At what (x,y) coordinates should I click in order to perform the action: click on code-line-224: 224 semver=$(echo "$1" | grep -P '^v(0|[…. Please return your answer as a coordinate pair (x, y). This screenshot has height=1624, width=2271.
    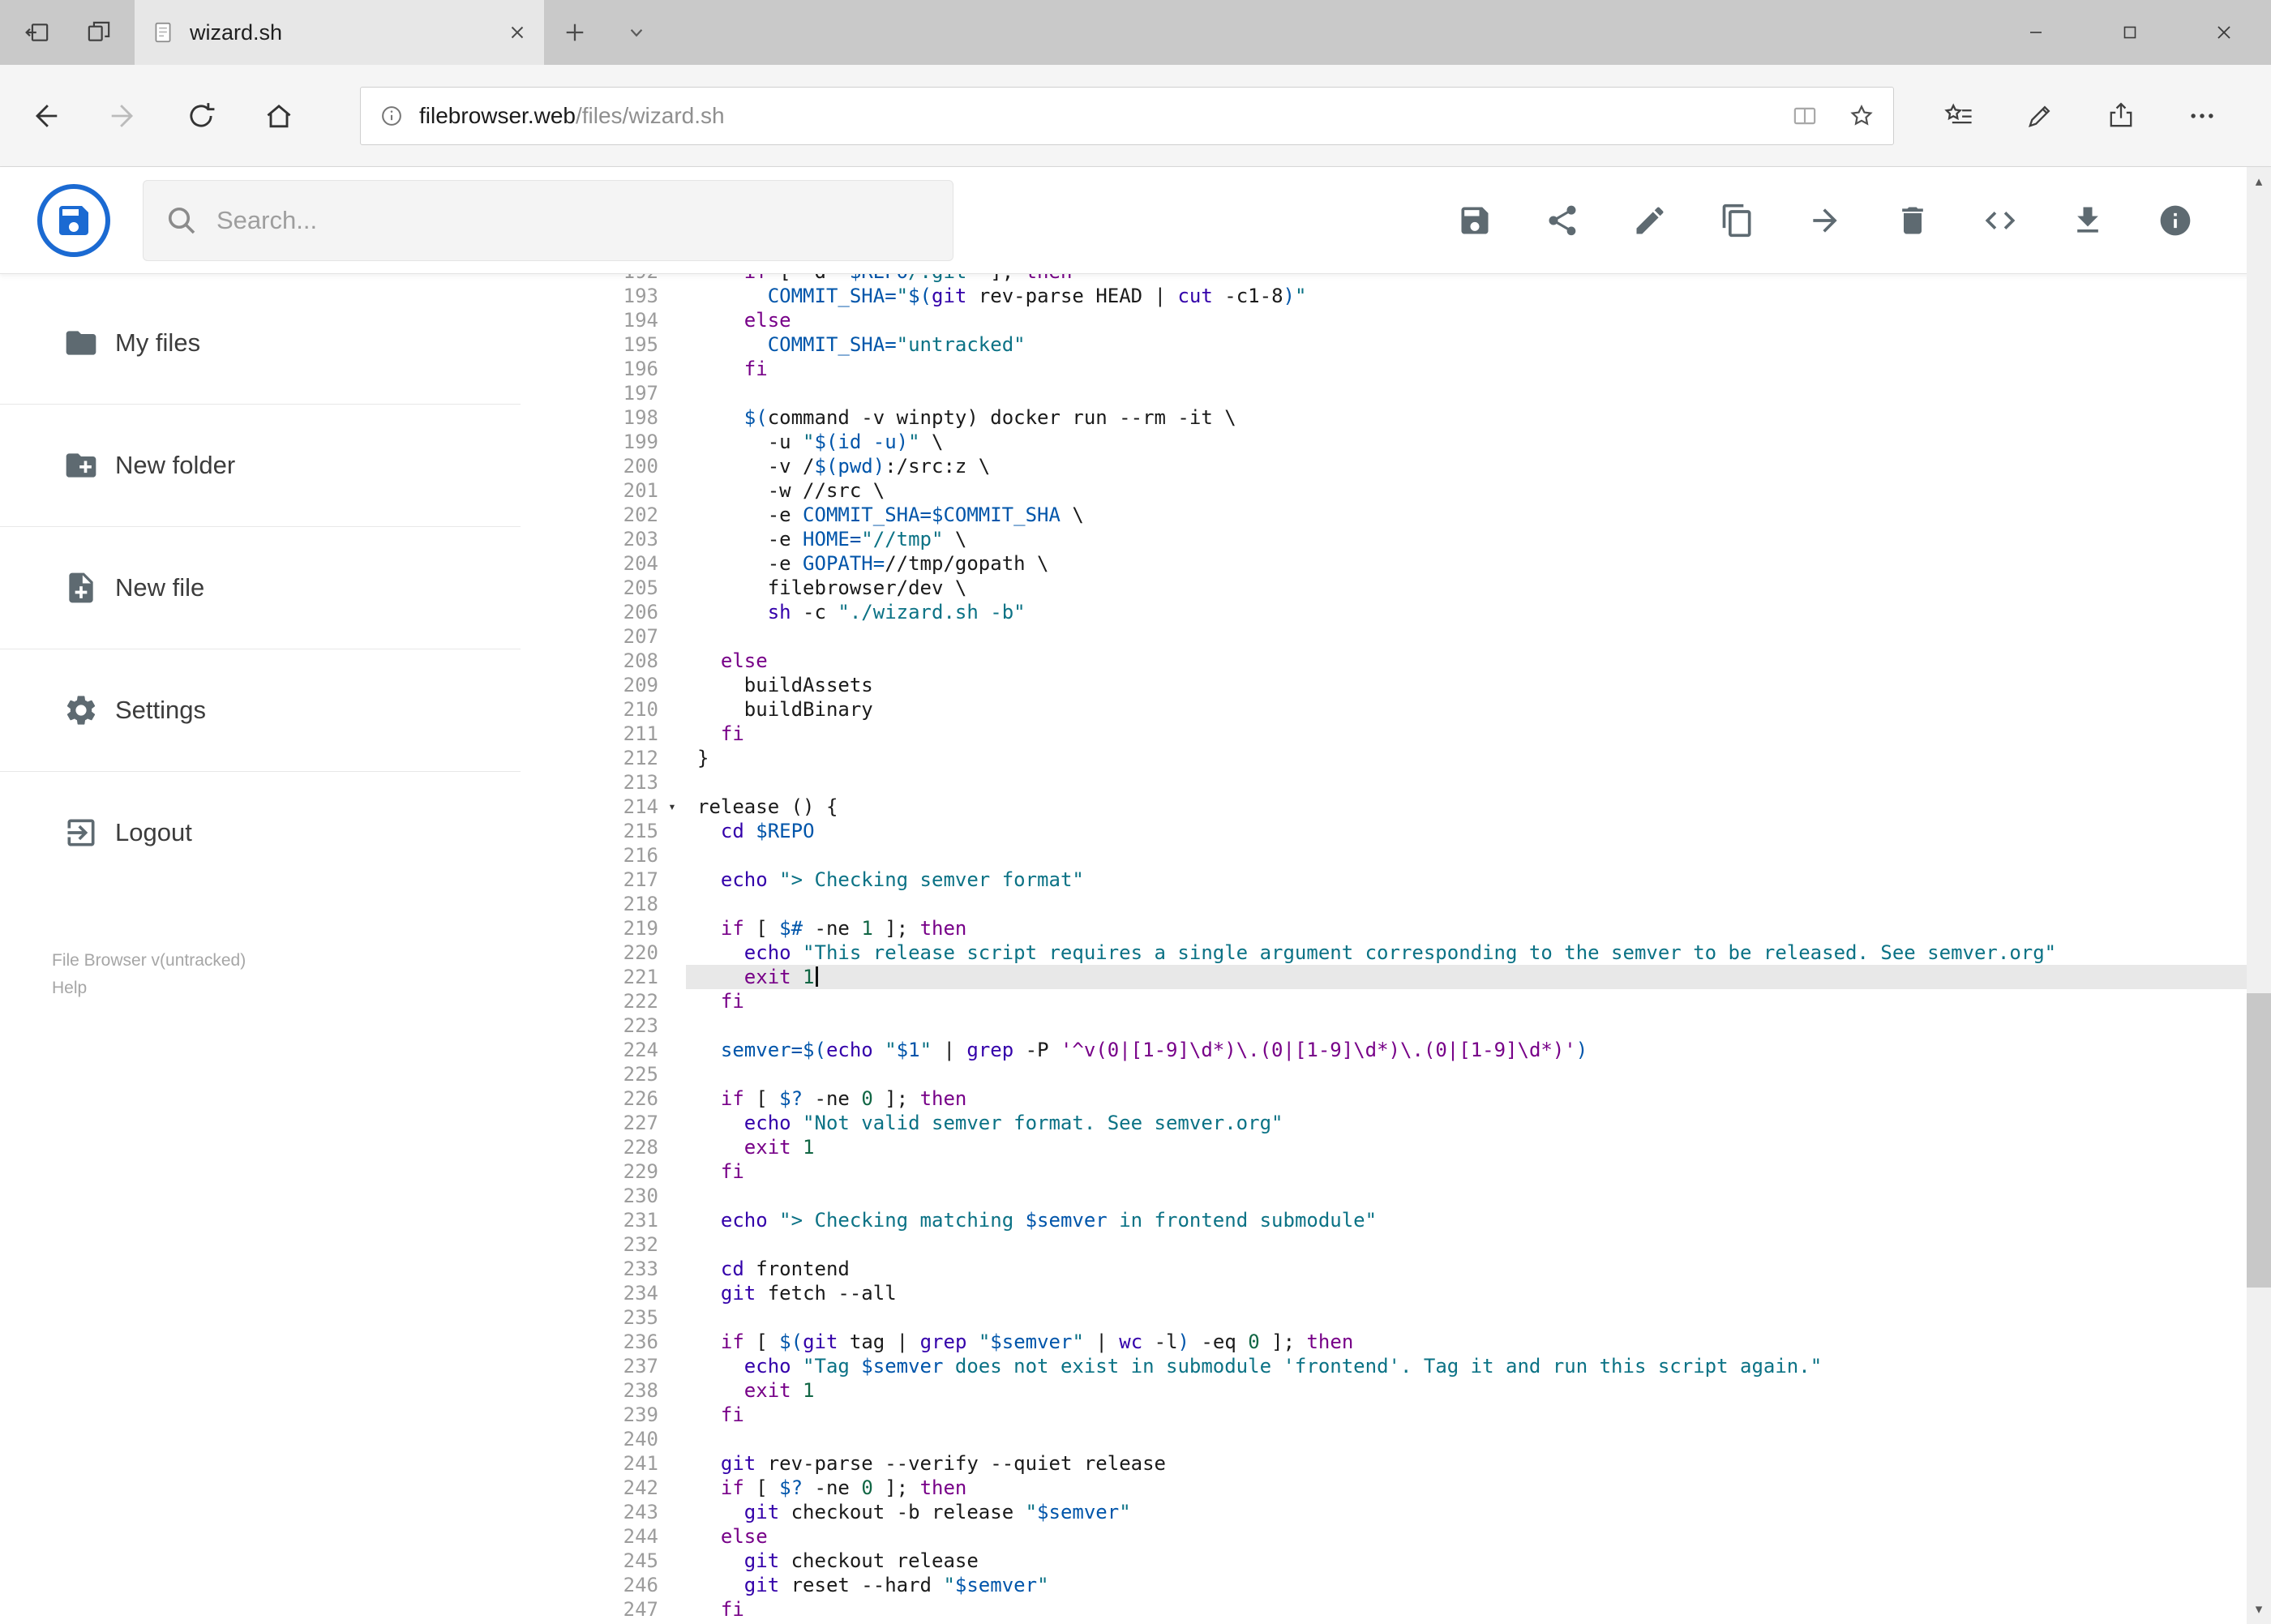
    Looking at the image, I should click on (1428, 1050).